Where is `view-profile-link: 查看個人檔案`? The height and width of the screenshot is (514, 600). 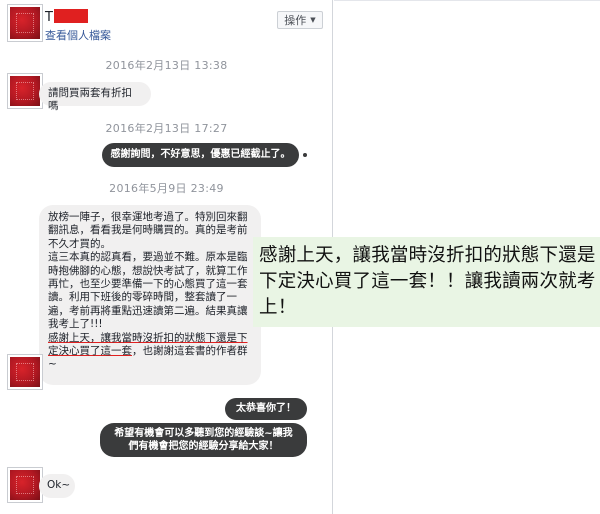 view-profile-link: 查看個人檔案 is located at coordinates (78, 35).